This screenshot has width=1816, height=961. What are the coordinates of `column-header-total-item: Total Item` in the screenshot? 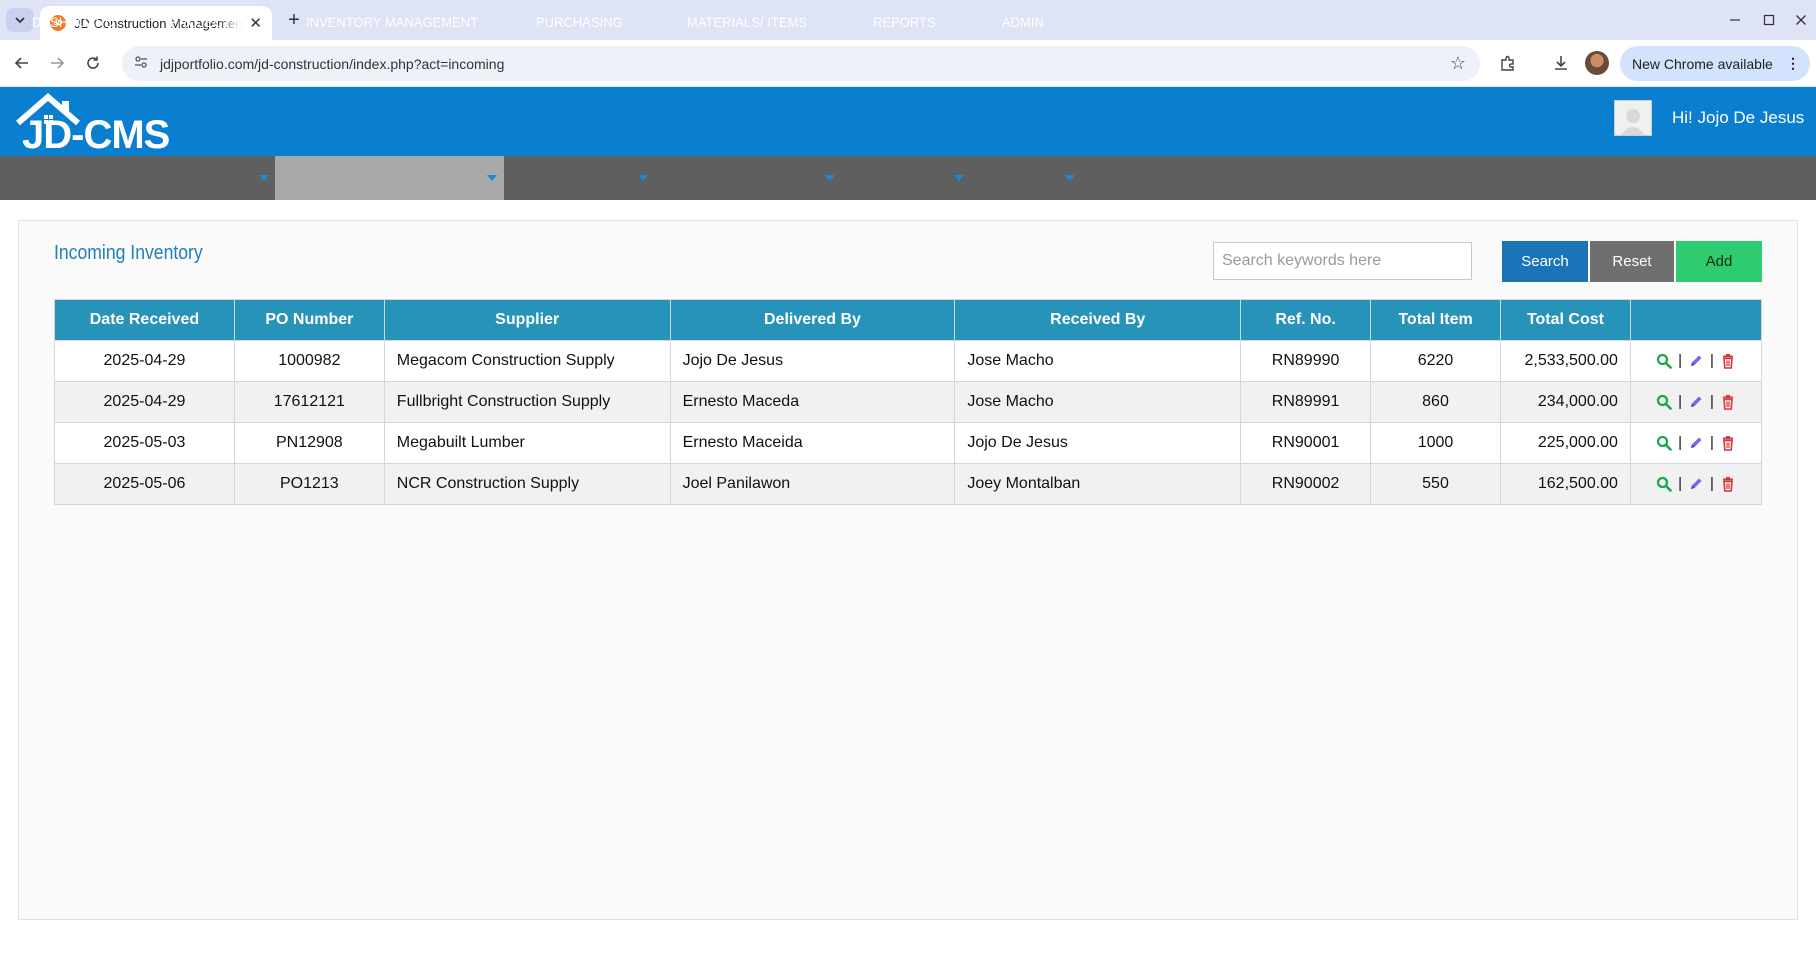 It's located at (1435, 320).